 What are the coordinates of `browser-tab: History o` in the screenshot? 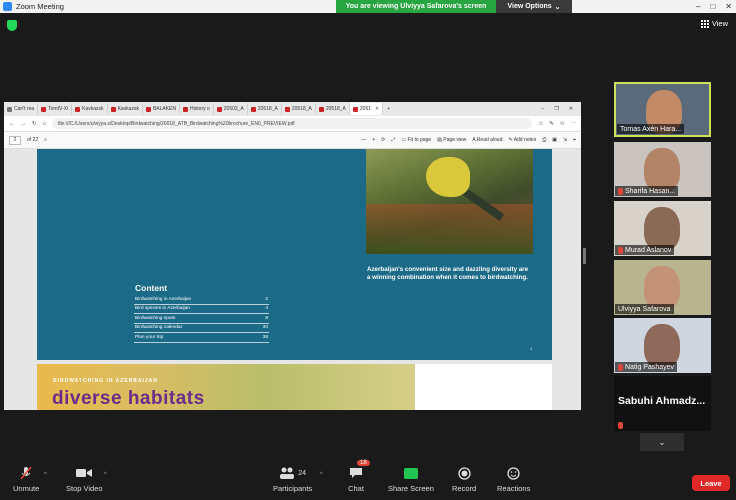 It's located at (197, 109).